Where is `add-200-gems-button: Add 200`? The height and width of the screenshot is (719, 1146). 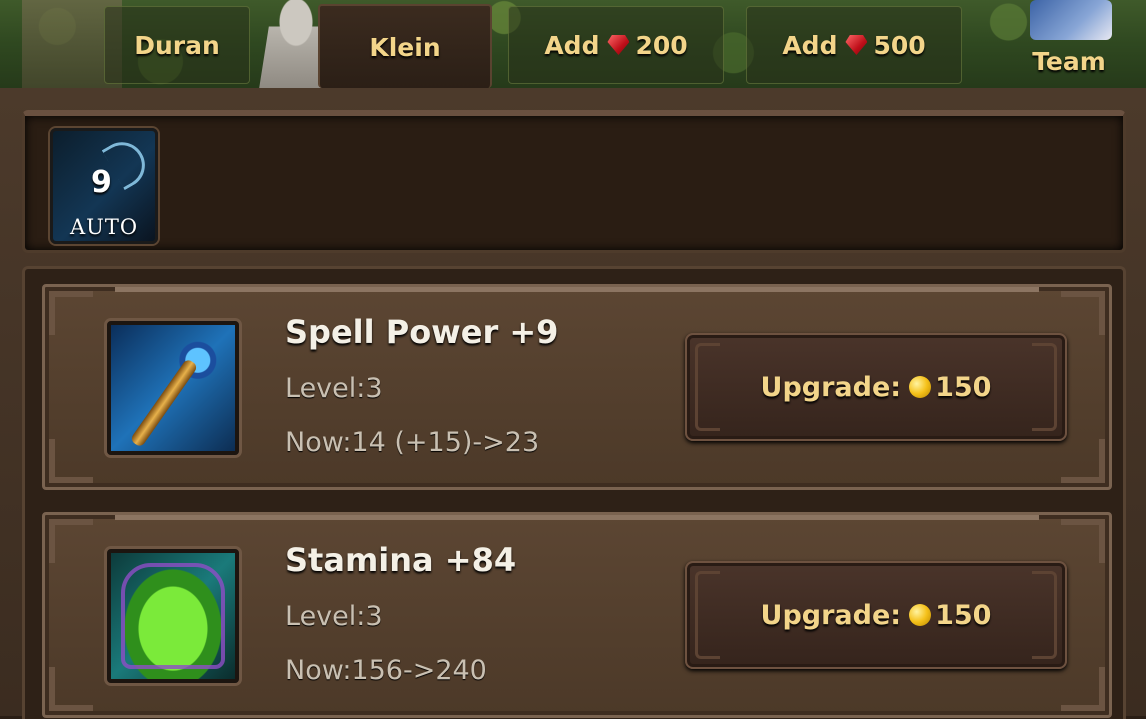 add-200-gems-button: Add 200 is located at coordinates (616, 45).